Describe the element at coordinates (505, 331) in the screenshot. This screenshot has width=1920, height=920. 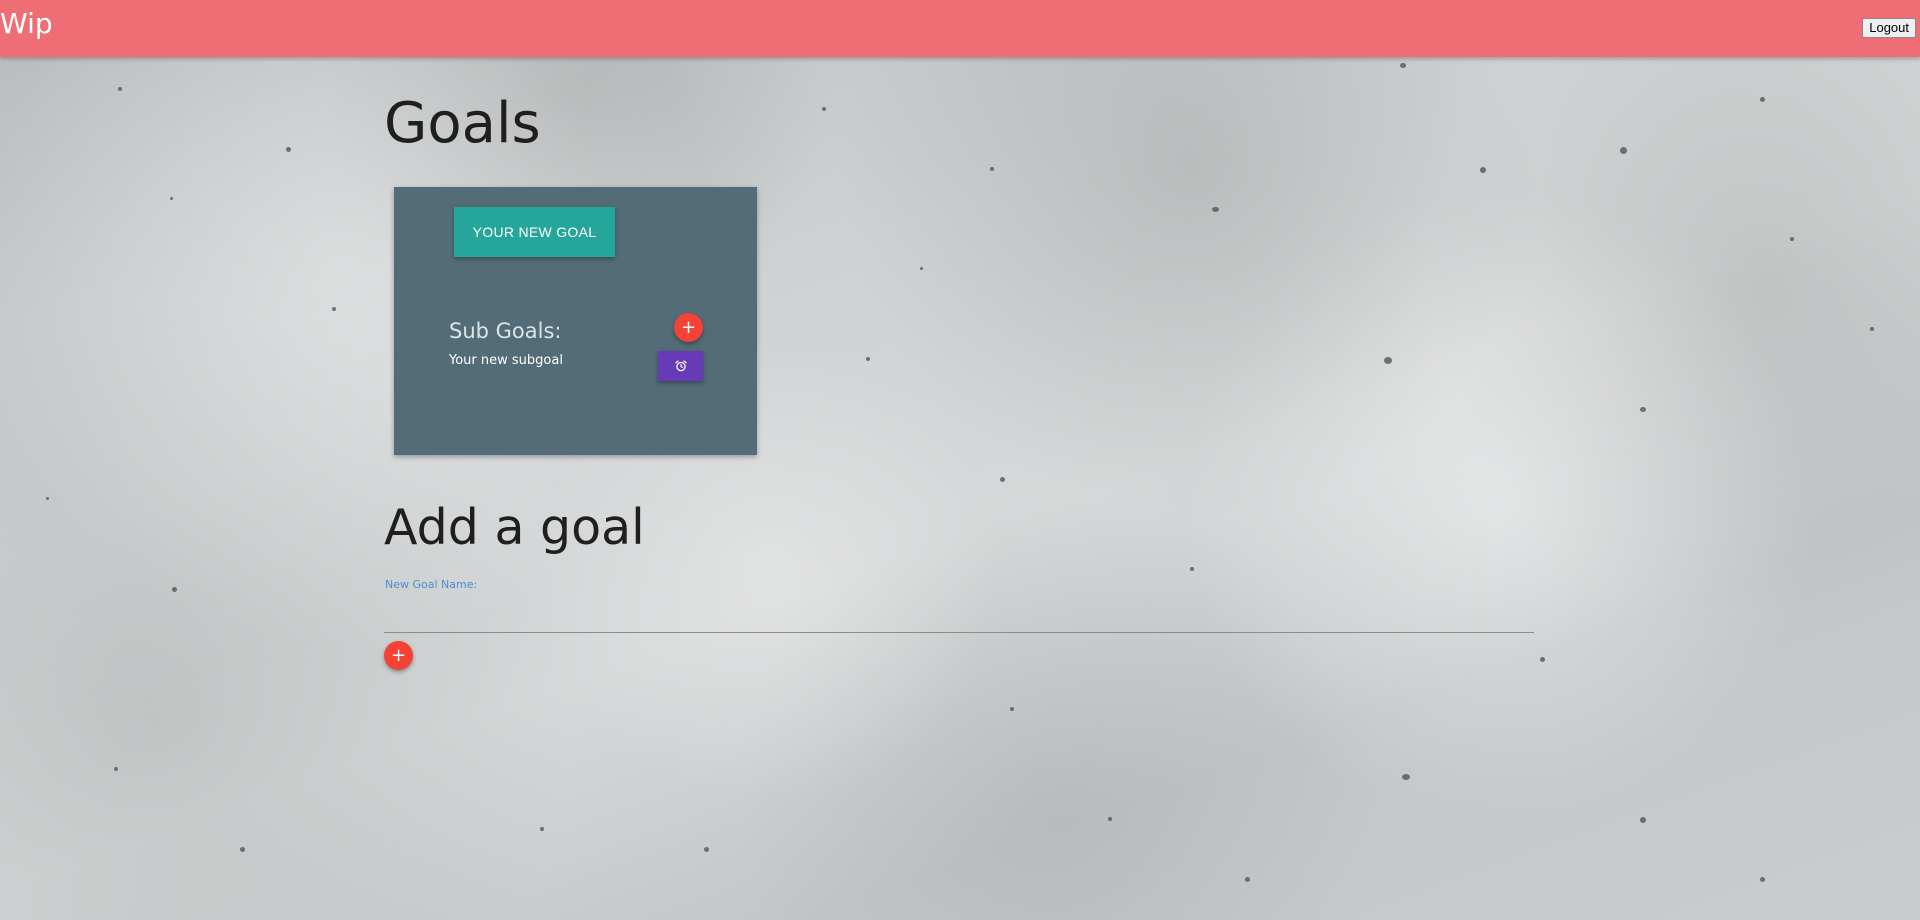
I see `subgoals-heading: Sub Goals:` at that location.